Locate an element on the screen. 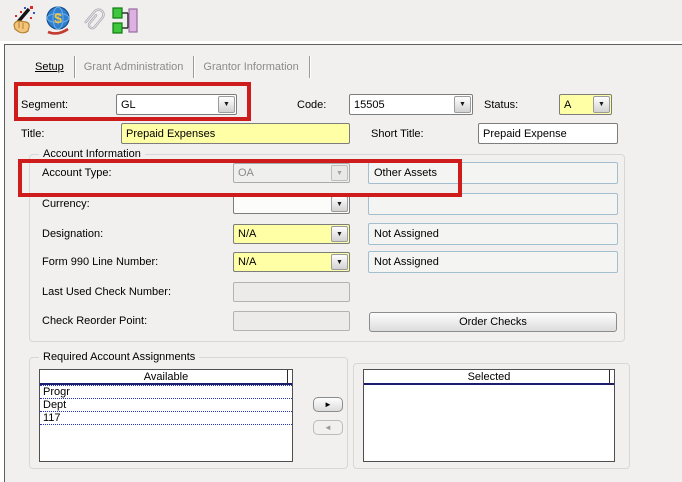 The width and height of the screenshot is (682, 482). arrow-left-icon: ► is located at coordinates (328, 427).